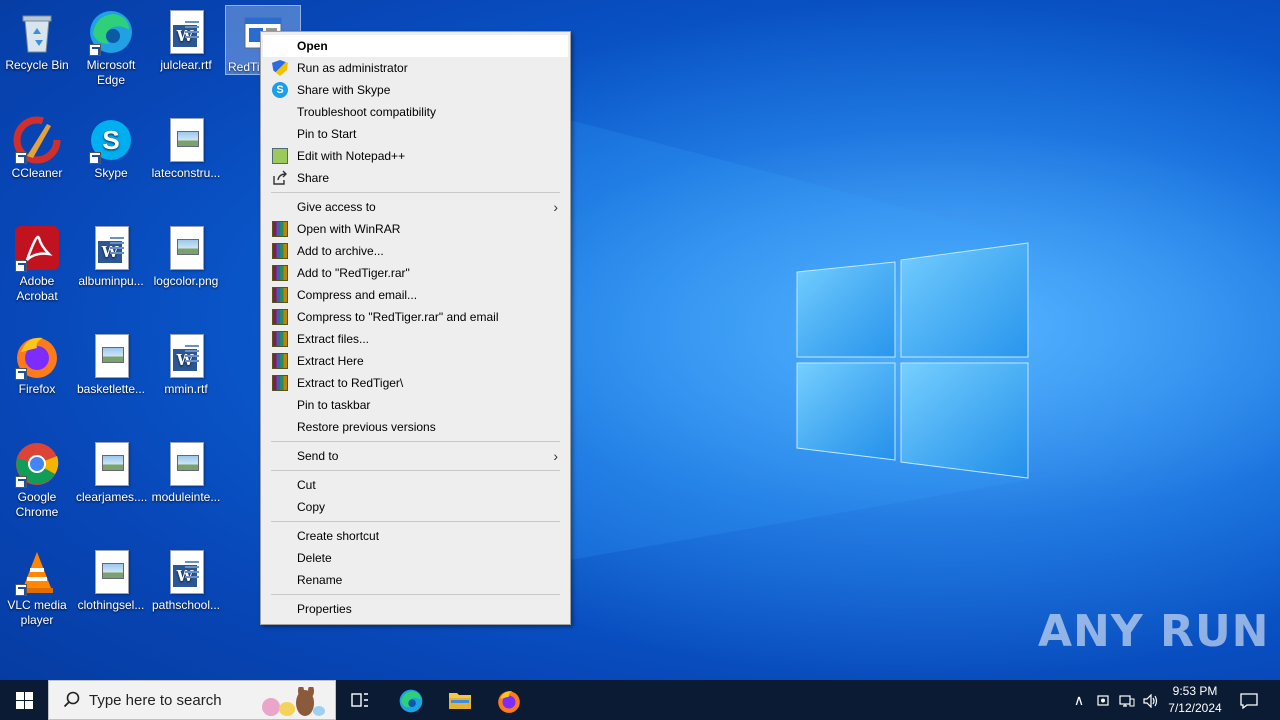  I want to click on desktop-icon-label: julclear.rtf, so click(186, 65).